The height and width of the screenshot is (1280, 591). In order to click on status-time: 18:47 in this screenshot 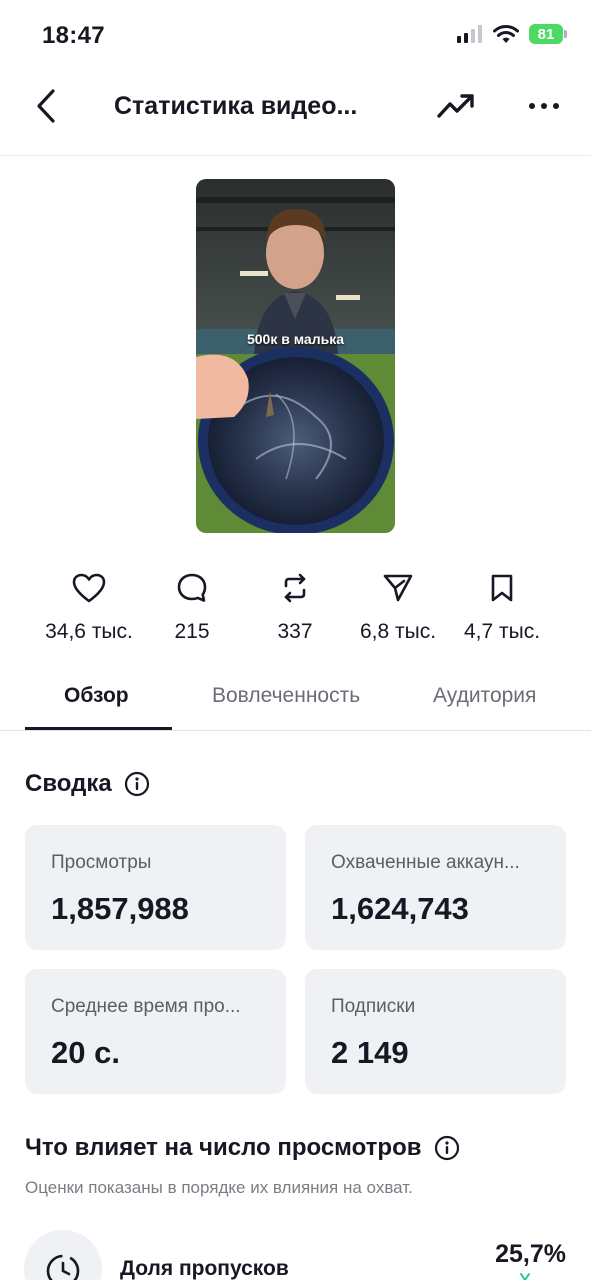, I will do `click(73, 35)`.